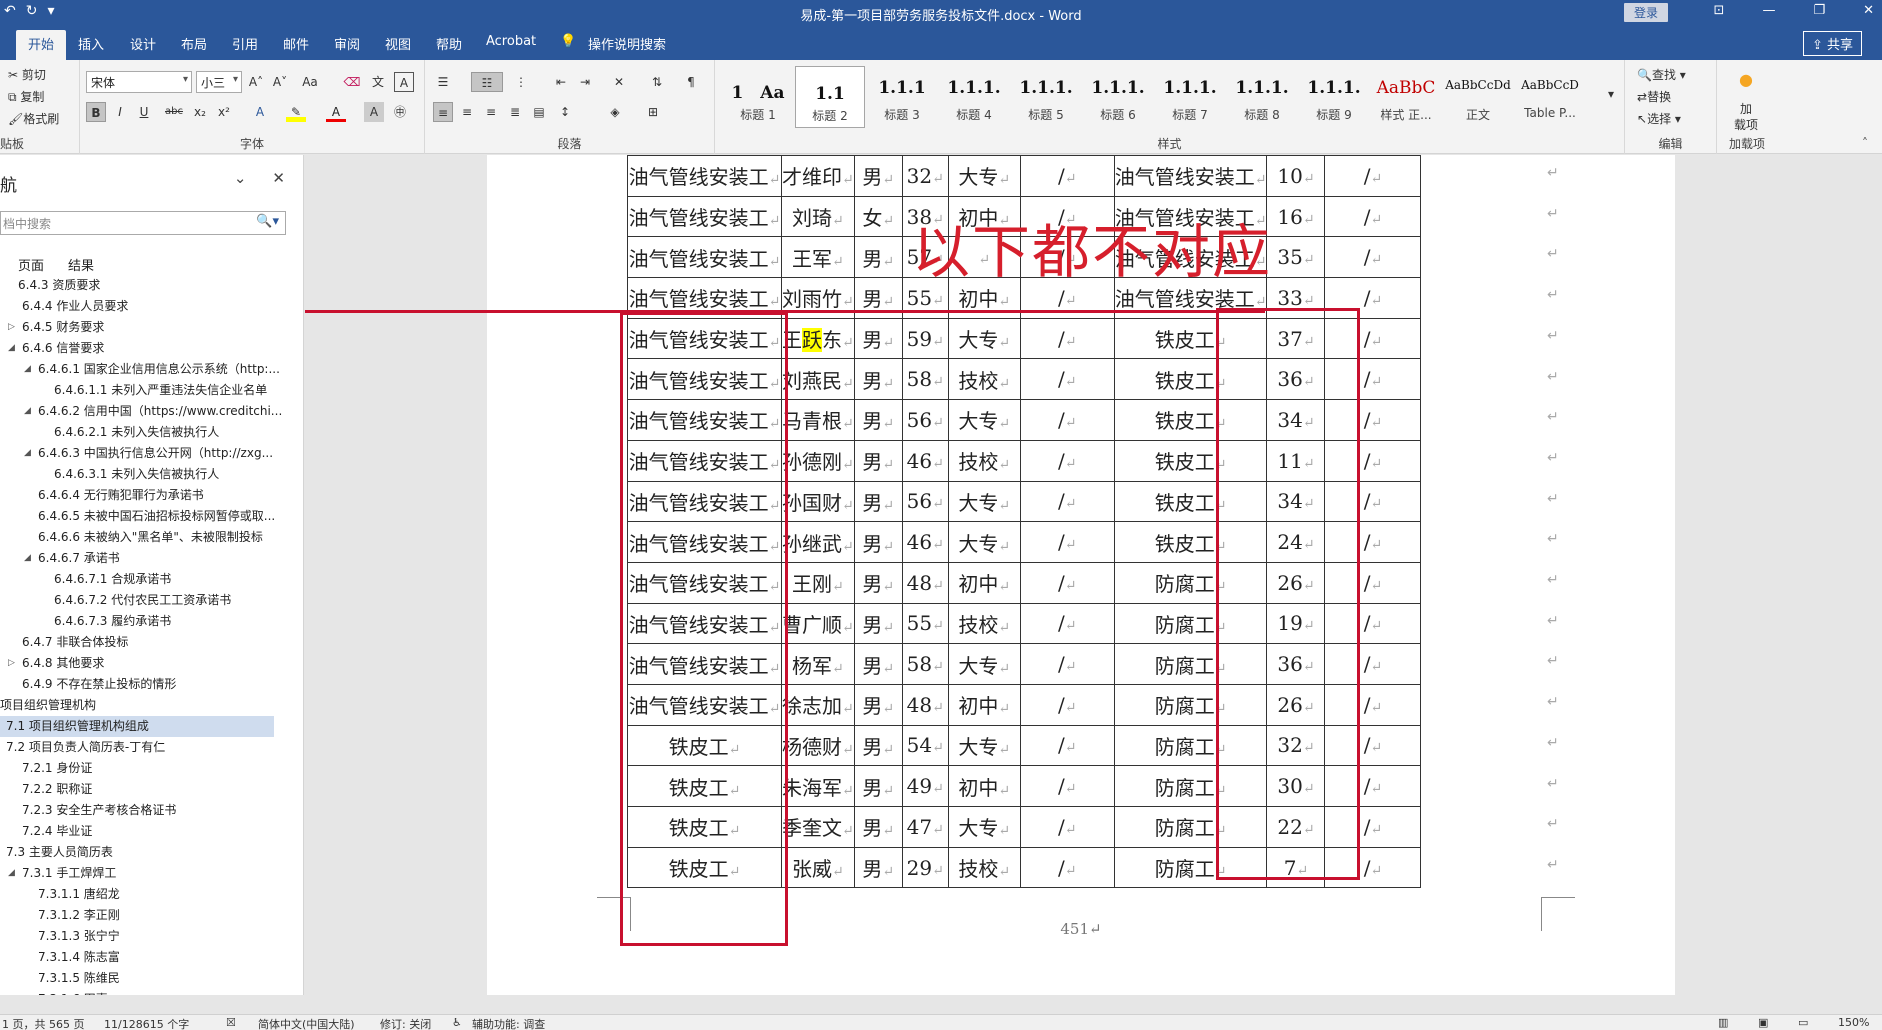 The width and height of the screenshot is (1882, 1030). Describe the element at coordinates (653, 112) in the screenshot. I see `borders-icon: ⊞` at that location.